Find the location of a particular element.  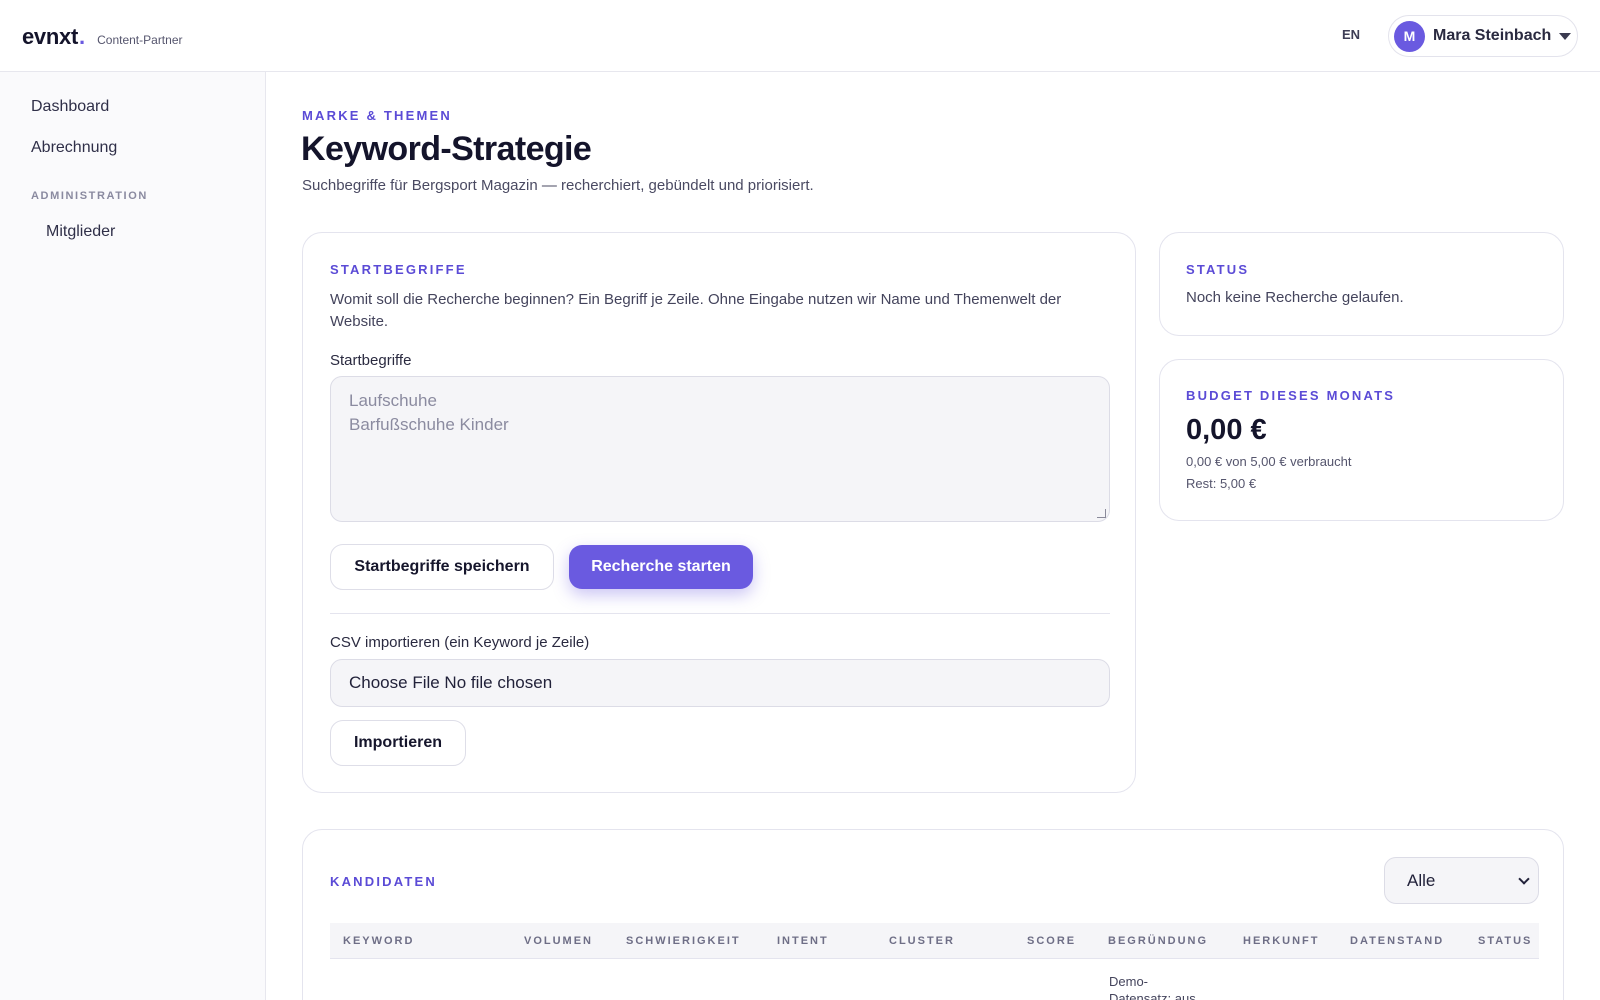

page-title: Keyword-Strategie is located at coordinates (446, 149).